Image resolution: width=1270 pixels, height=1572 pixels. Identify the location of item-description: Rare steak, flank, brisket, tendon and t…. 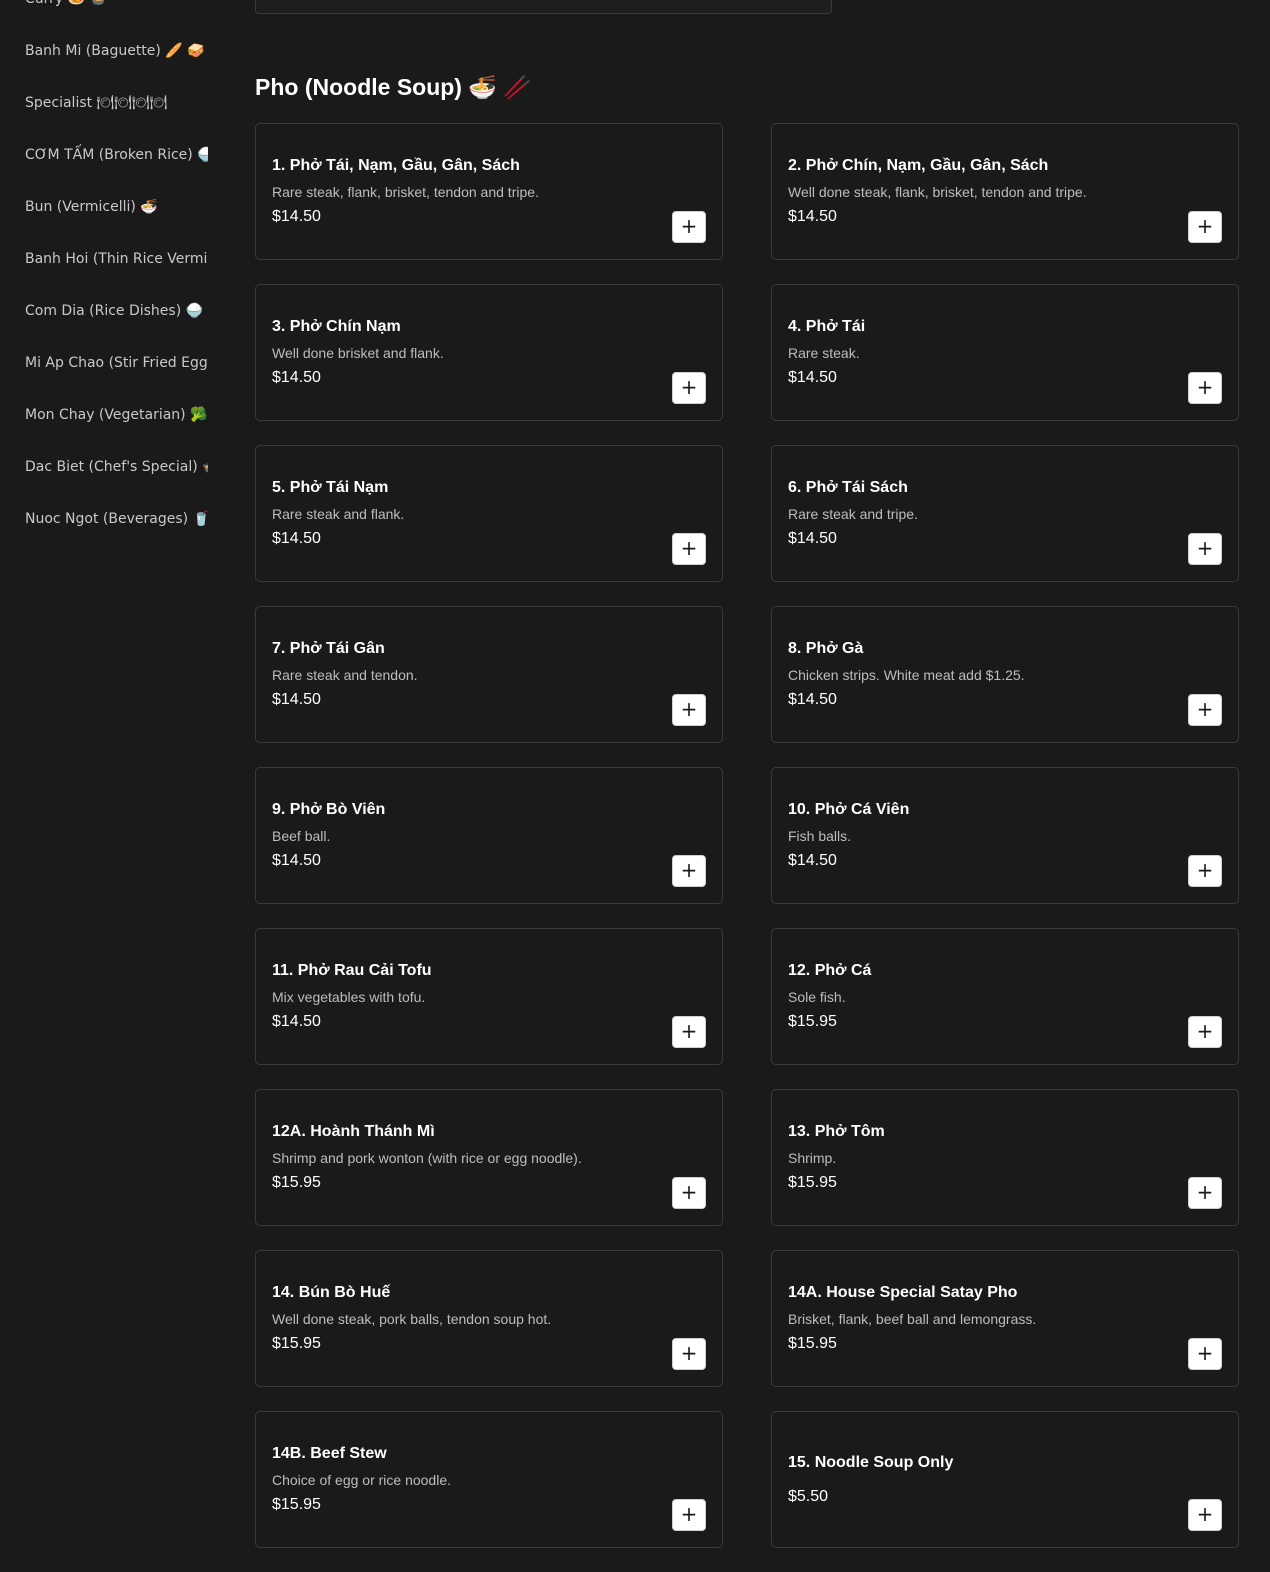
(405, 192).